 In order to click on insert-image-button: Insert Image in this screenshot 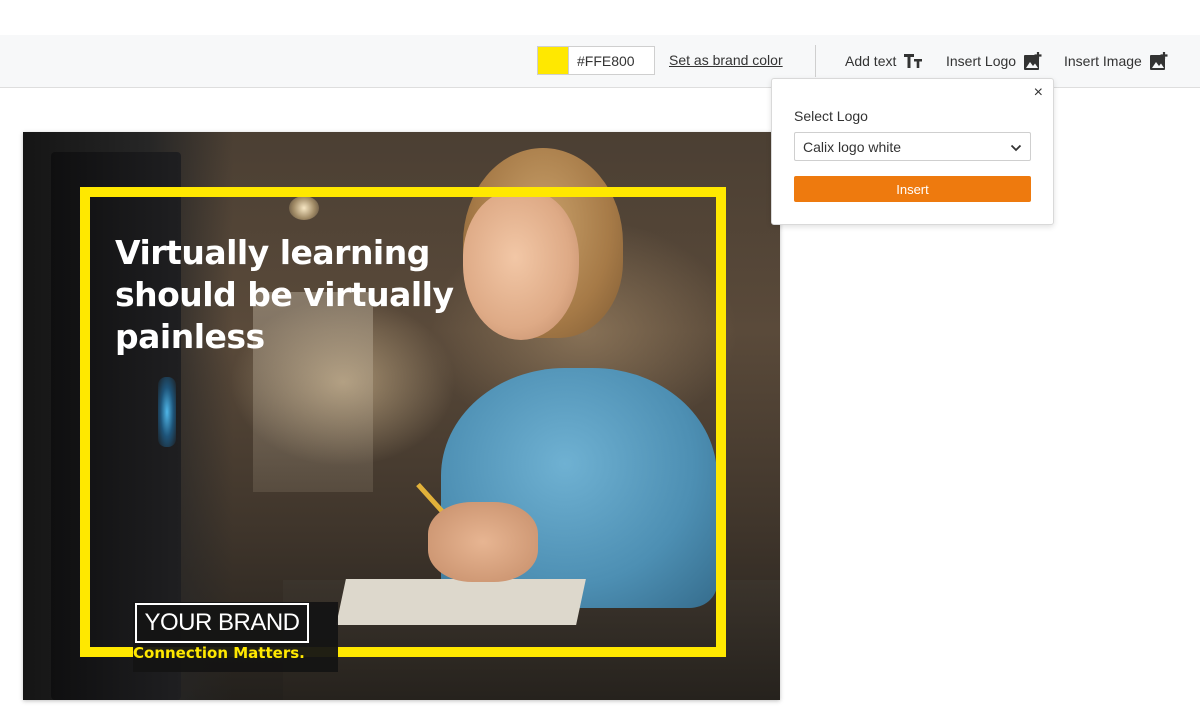, I will do `click(1116, 61)`.